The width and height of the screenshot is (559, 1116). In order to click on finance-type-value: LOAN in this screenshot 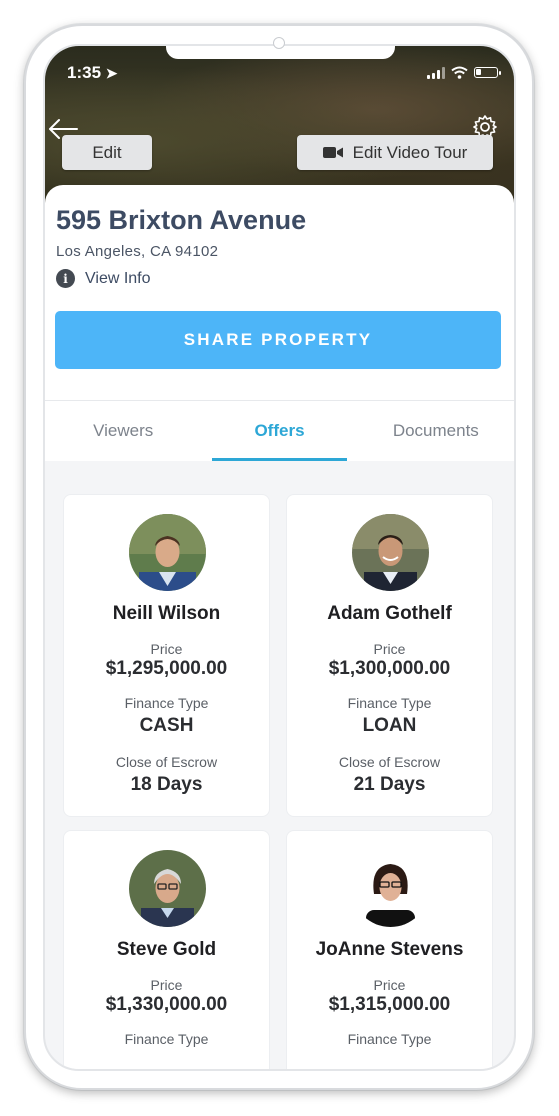, I will do `click(389, 725)`.